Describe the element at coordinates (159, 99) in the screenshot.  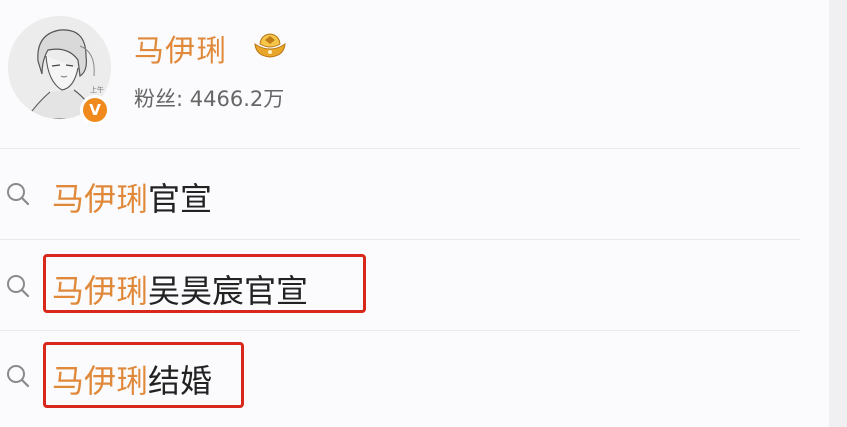
I see `followers-label: 粉丝:` at that location.